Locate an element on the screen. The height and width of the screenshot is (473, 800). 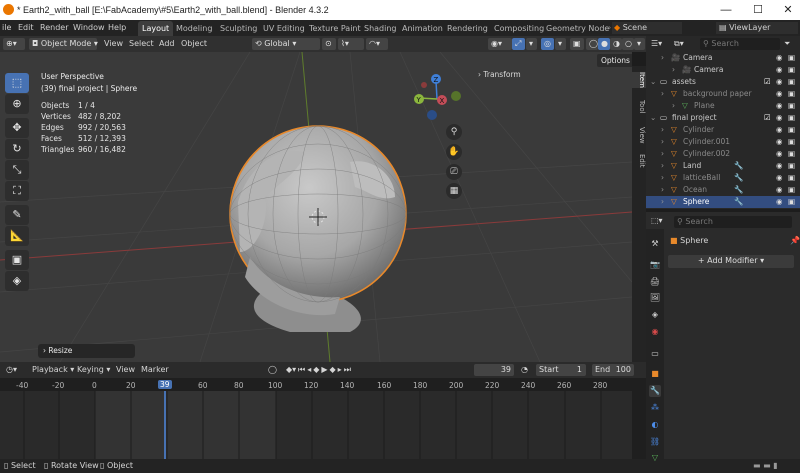
data-properties-icon: ▽ is located at coordinates (655, 458).